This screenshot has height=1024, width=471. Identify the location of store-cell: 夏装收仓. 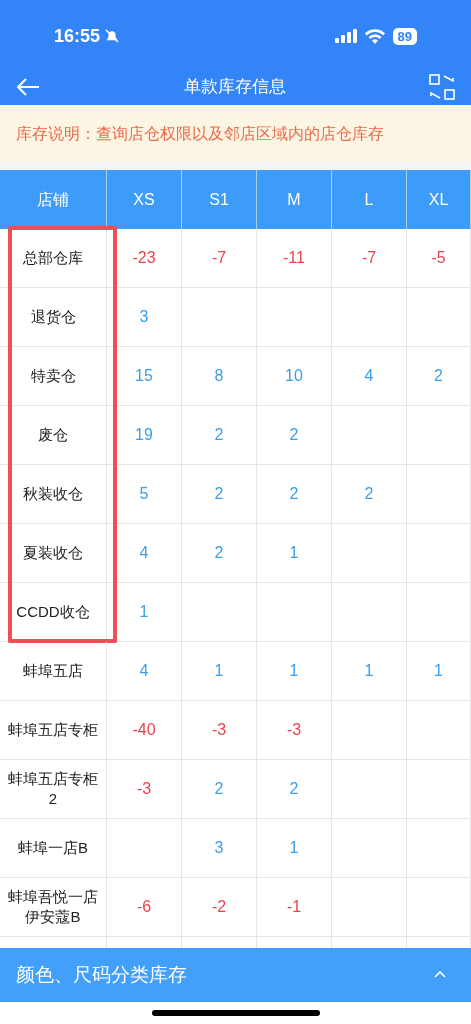
(53, 553).